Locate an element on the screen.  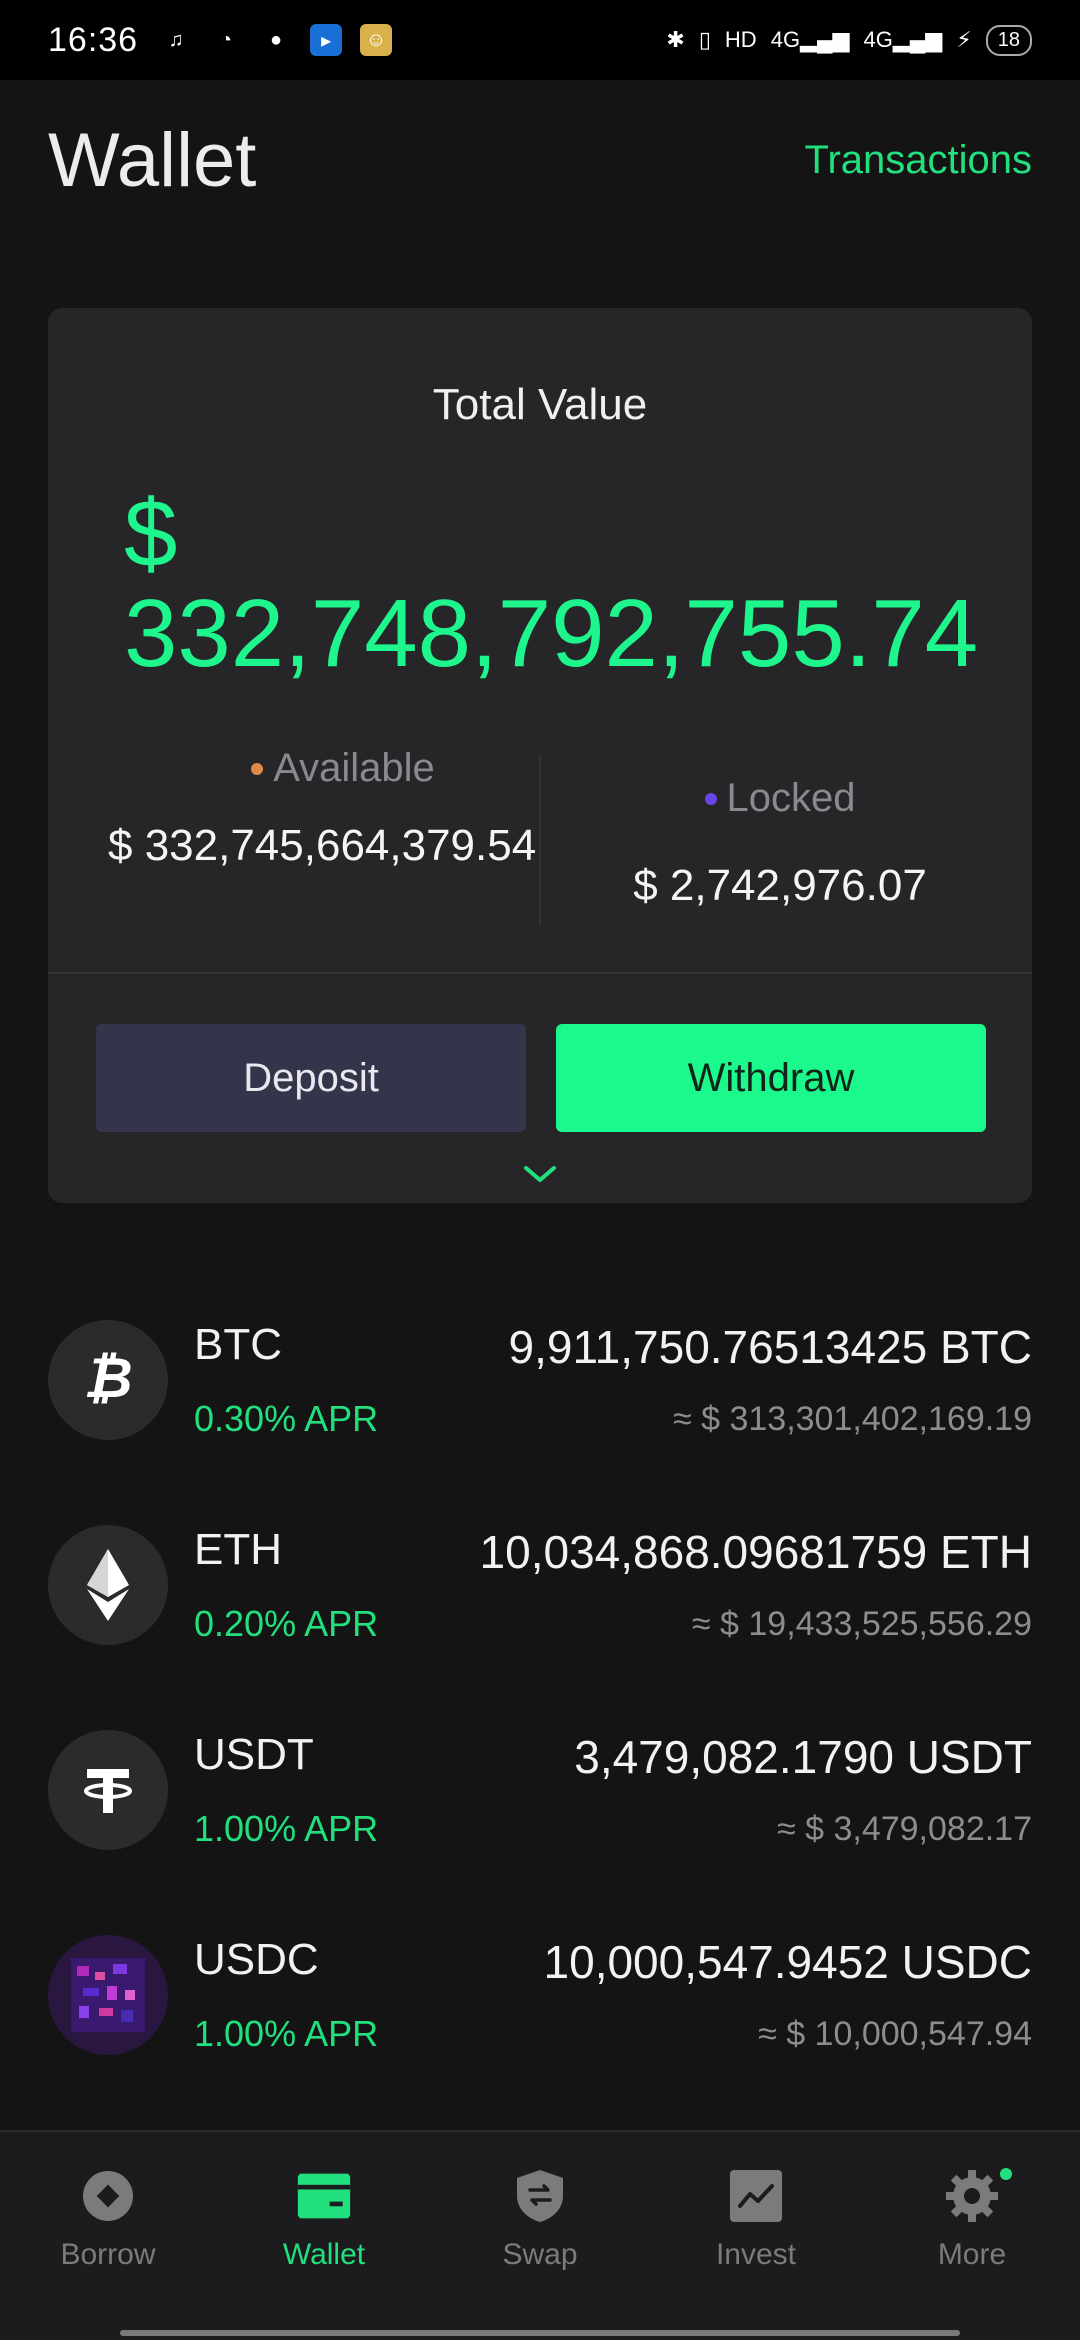
asset-usd-value: ≈ $ 3,479,082.17 is located at coordinates (904, 1829).